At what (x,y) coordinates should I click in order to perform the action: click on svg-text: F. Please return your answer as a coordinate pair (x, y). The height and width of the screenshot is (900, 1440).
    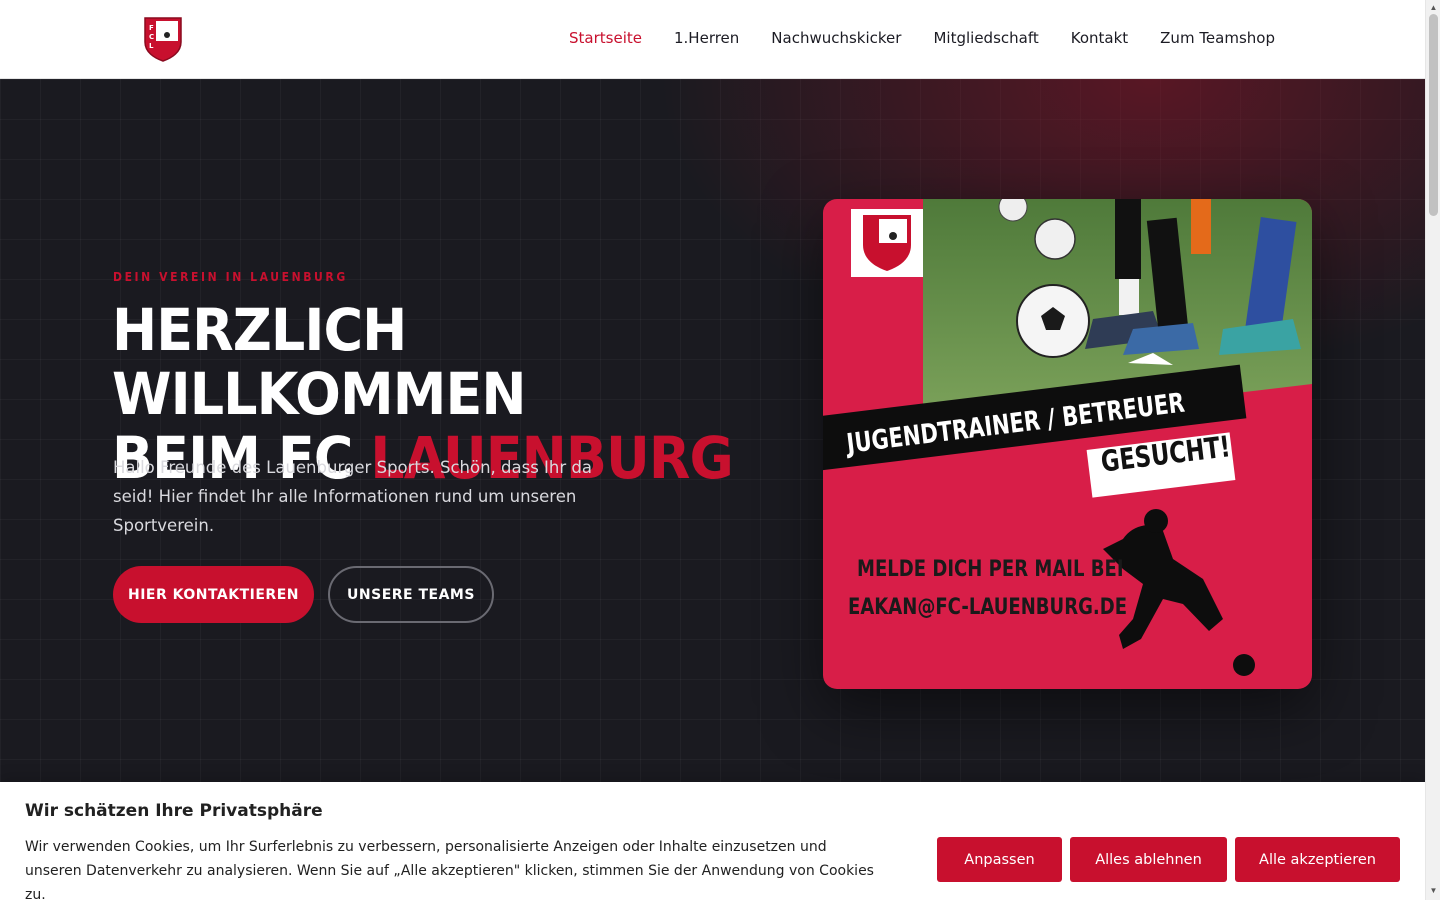
    Looking at the image, I should click on (151, 28).